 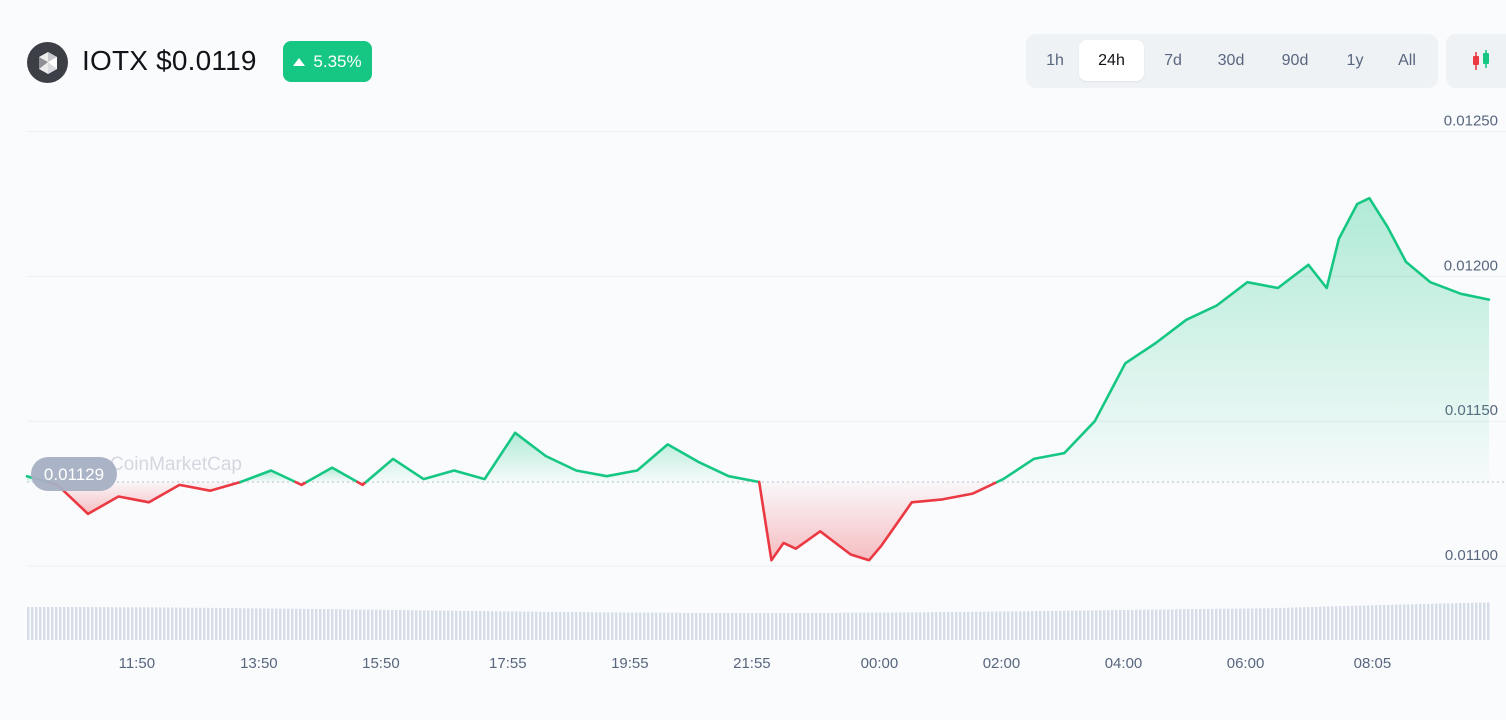 What do you see at coordinates (1243, 340) in the screenshot?
I see `area-fill-up` at bounding box center [1243, 340].